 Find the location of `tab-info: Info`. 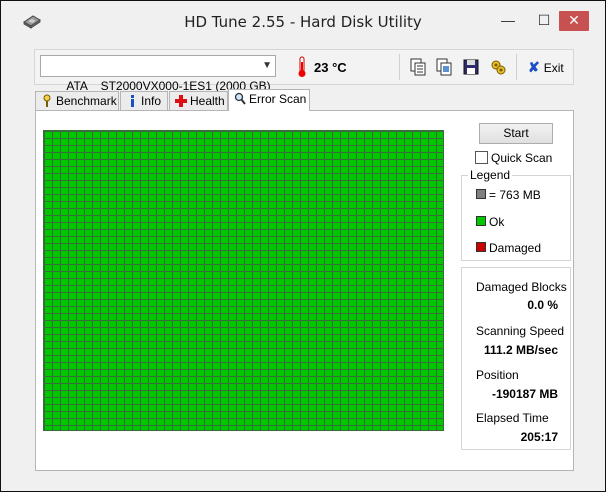

tab-info: Info is located at coordinates (144, 100).